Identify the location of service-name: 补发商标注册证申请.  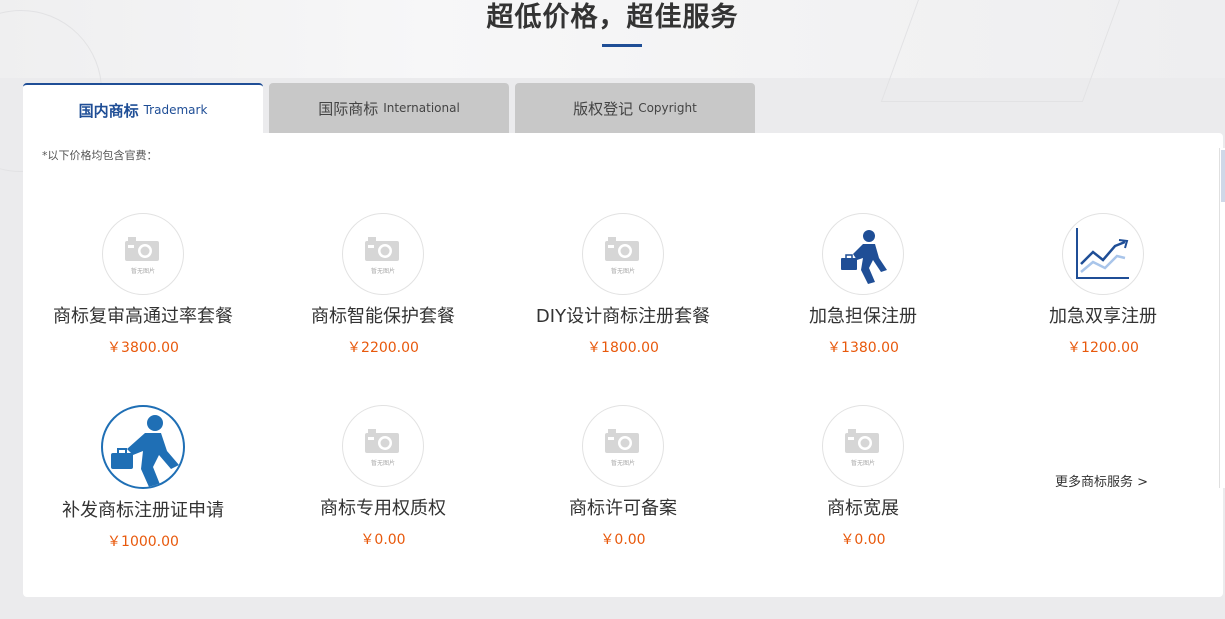
(143, 510).